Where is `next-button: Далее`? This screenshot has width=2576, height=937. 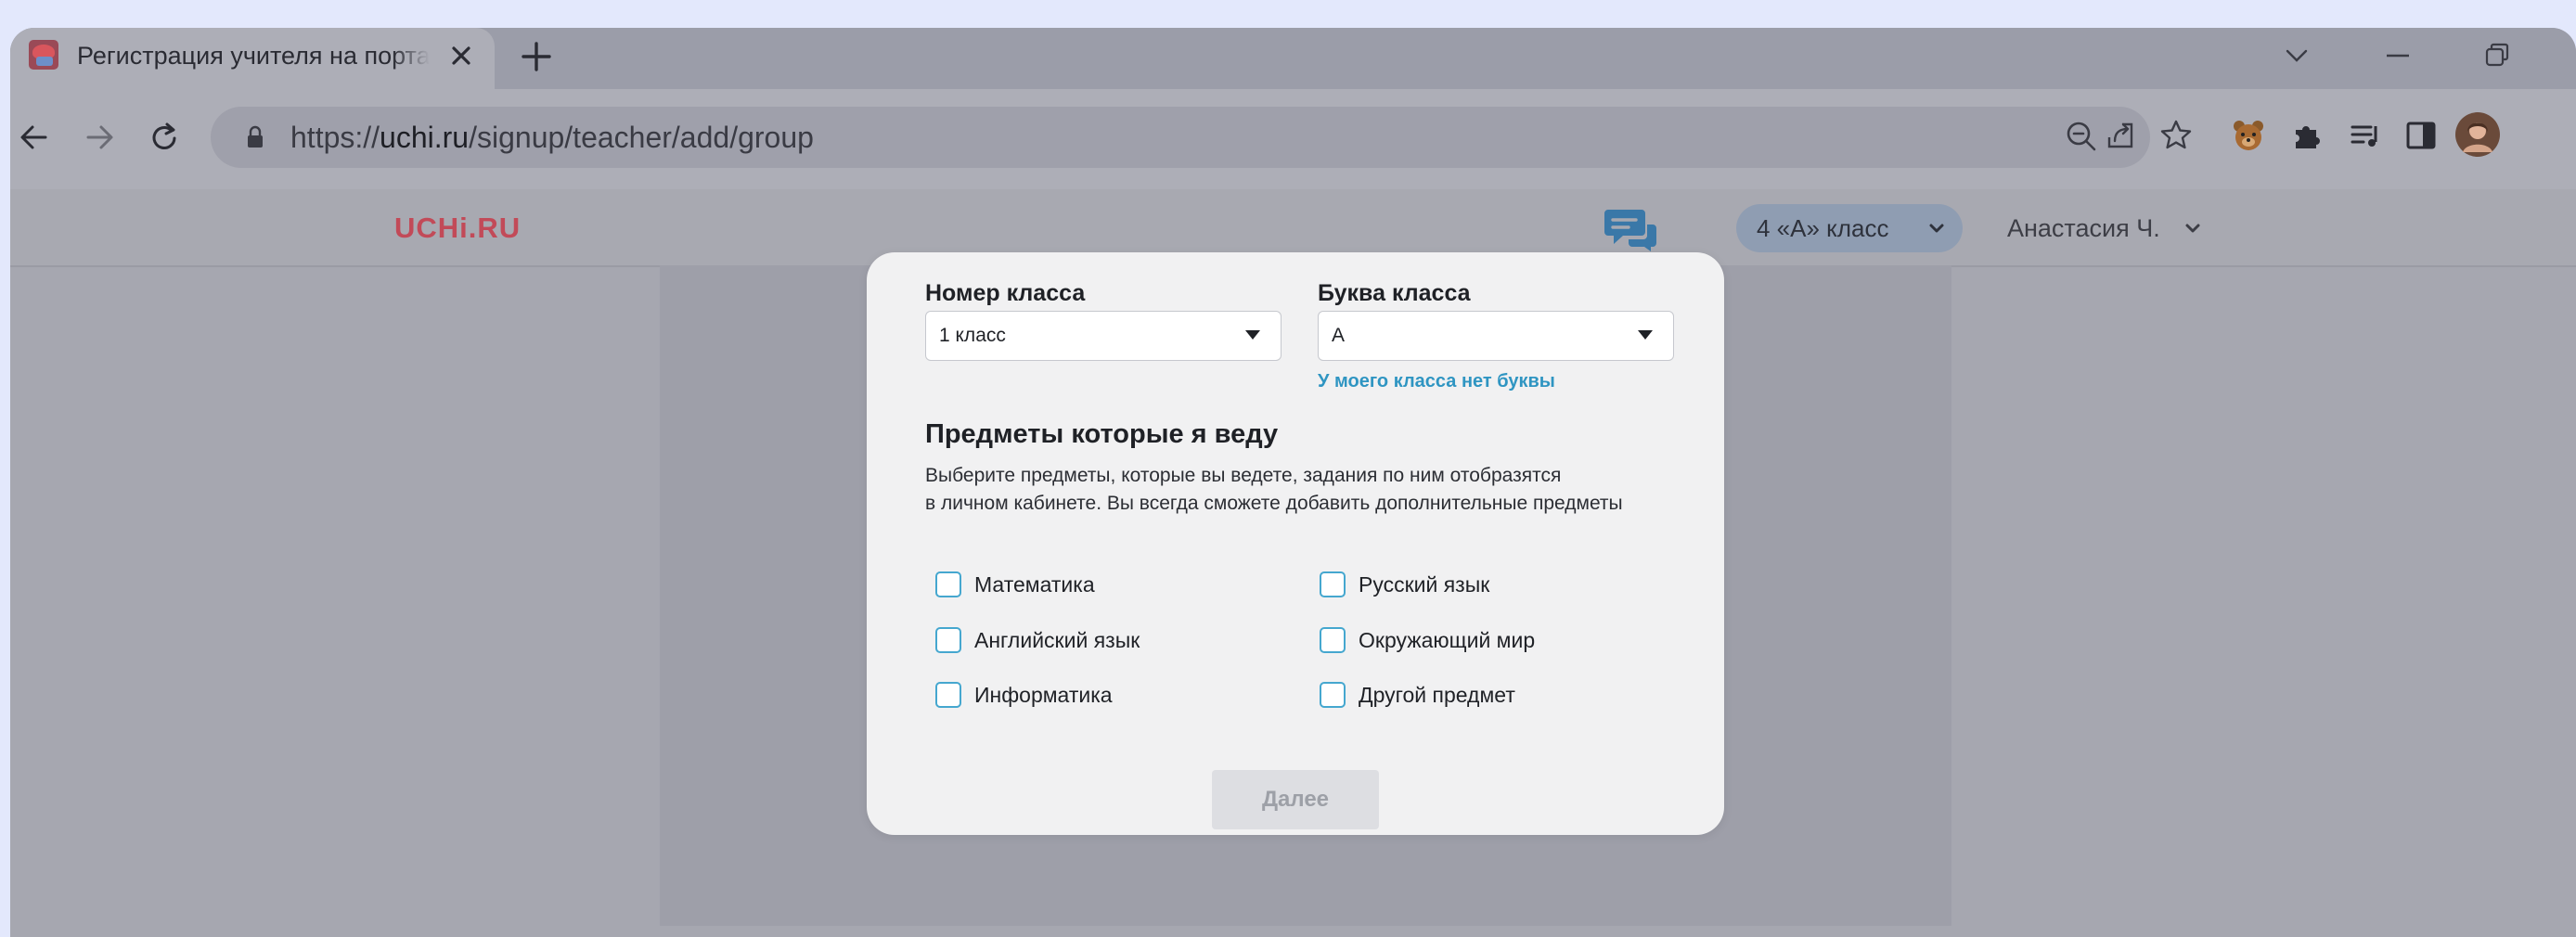
next-button: Далее is located at coordinates (1296, 800).